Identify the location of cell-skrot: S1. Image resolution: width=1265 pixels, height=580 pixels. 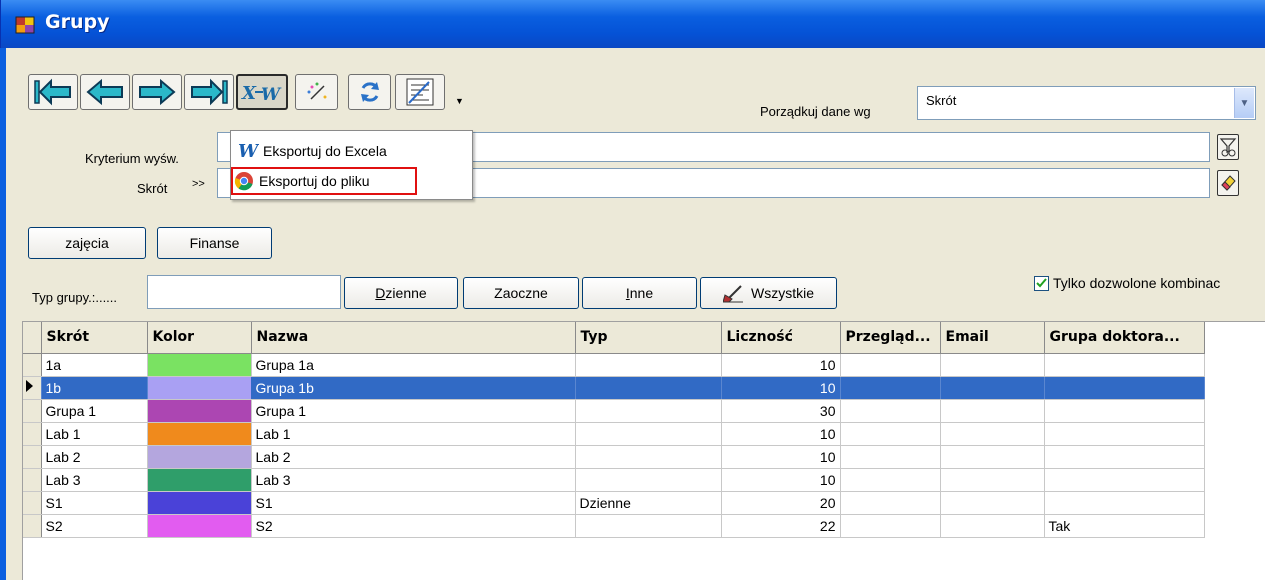
(94, 503).